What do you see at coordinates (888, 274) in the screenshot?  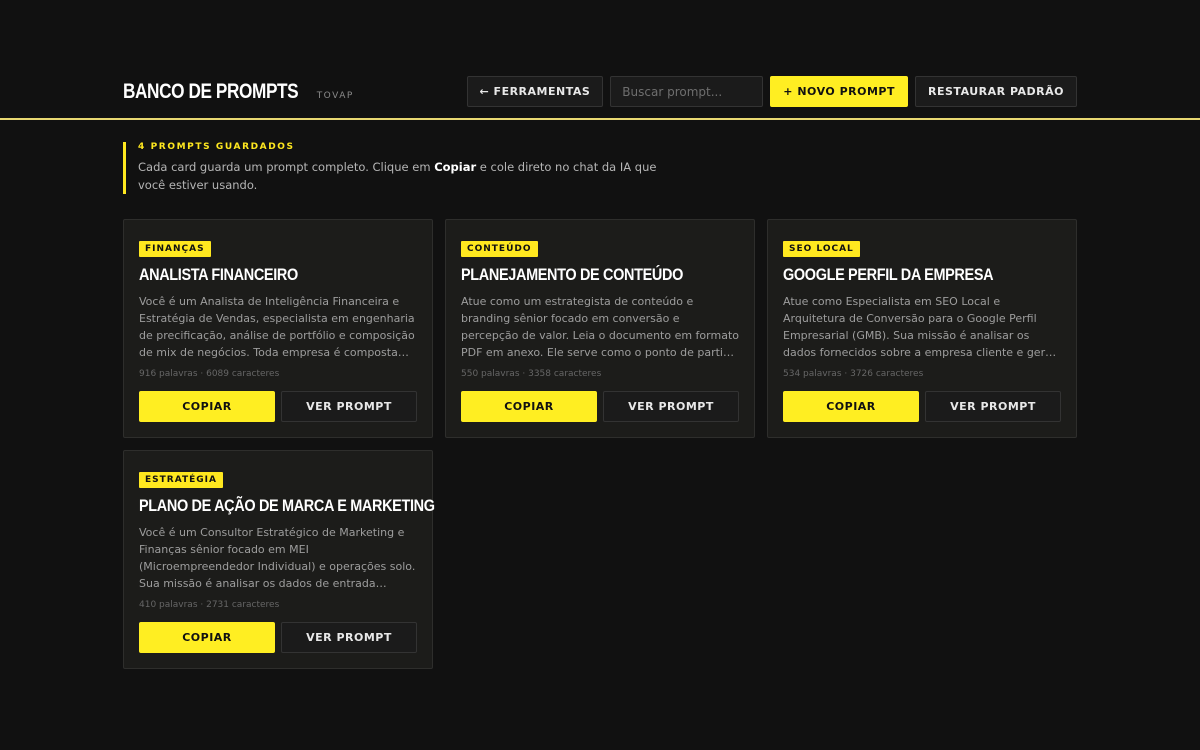 I see `card-title: Google Perfil da Empresa` at bounding box center [888, 274].